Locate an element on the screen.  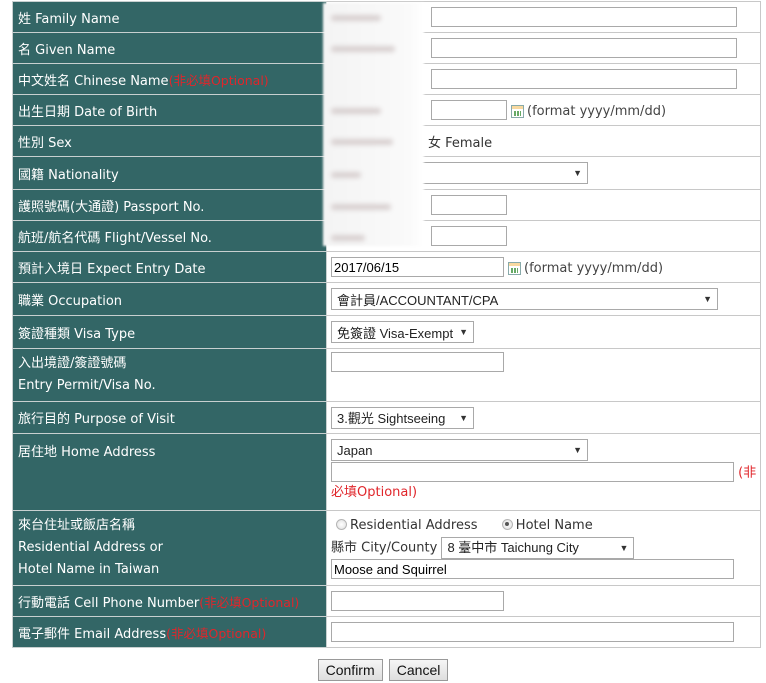
visa-type-select: 免簽證 Visa-Exempt ▼ is located at coordinates (402, 332).